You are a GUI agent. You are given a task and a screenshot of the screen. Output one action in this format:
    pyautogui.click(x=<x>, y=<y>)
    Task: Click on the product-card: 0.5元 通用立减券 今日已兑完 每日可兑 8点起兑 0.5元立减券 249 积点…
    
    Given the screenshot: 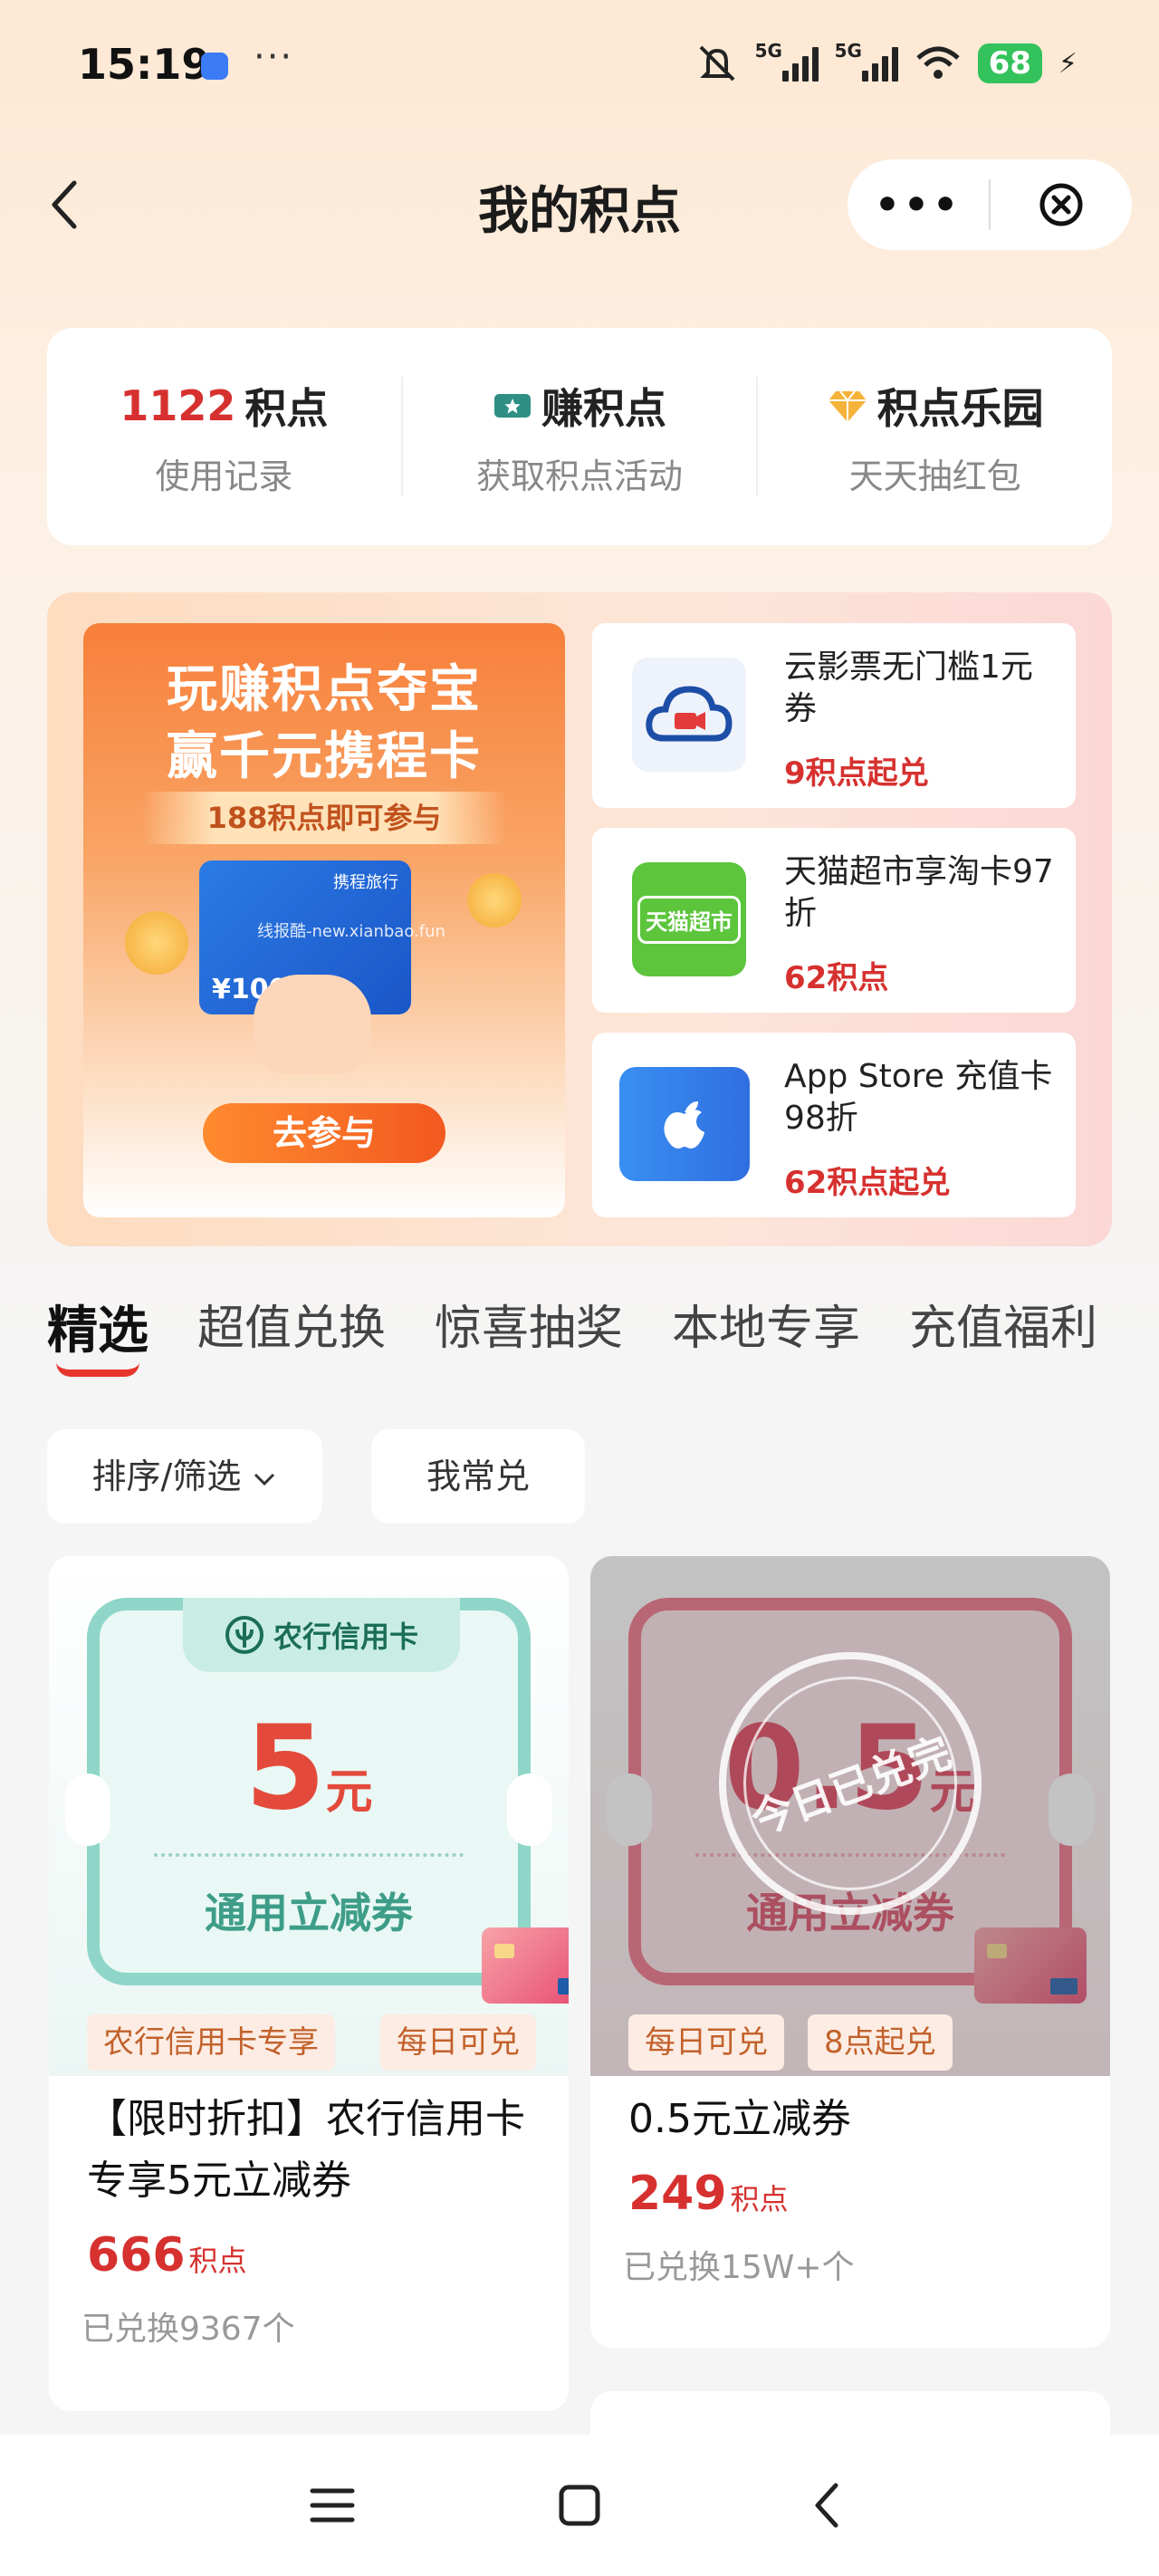 What is the action you would take?
    pyautogui.click(x=850, y=1952)
    